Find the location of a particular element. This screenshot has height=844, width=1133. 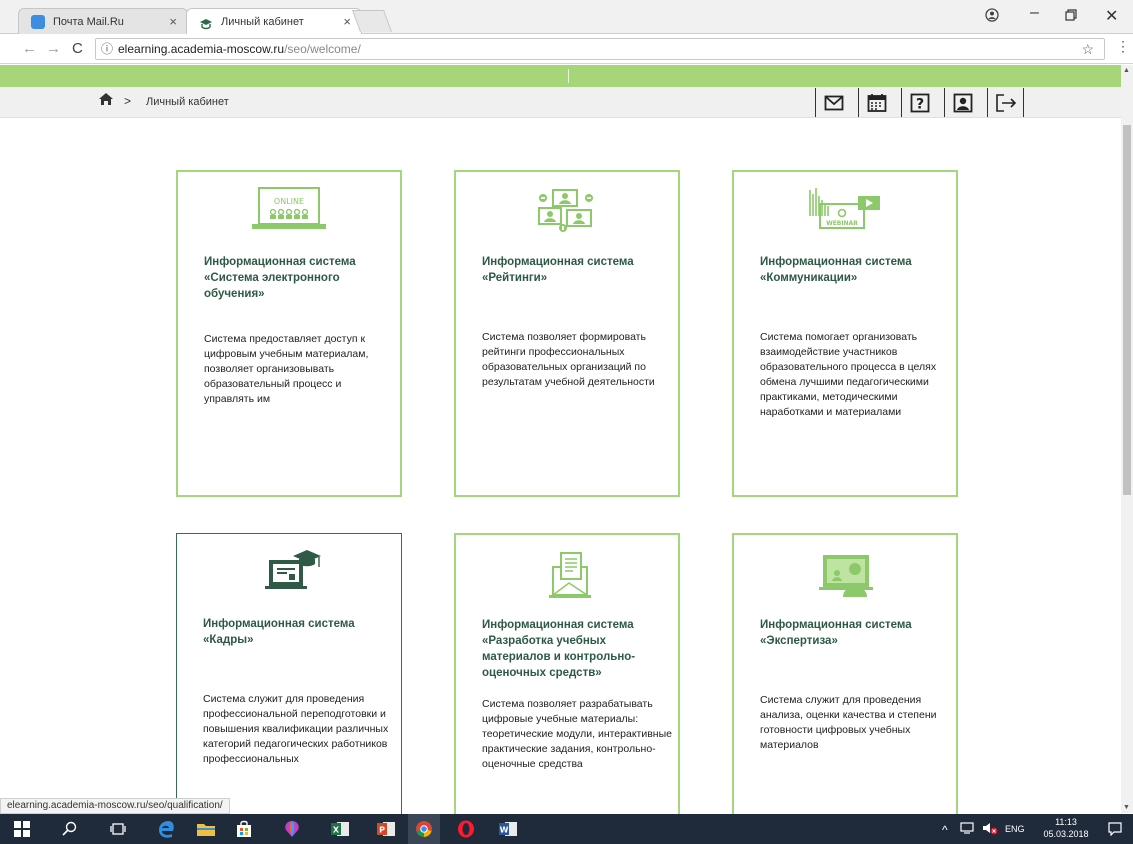

url-path: /seo/welcome/ is located at coordinates (322, 49).